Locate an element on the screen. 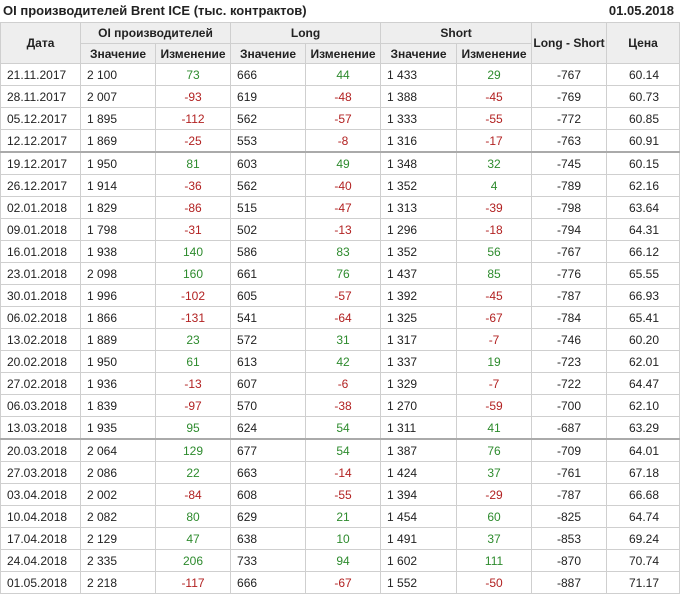 Image resolution: width=680 pixels, height=594 pixels. cell-price: 71.17 is located at coordinates (643, 582).